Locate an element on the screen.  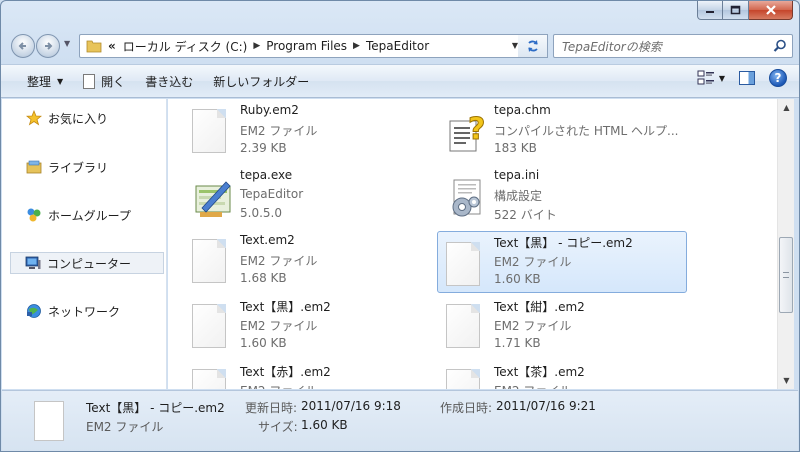
file-item-ruby-em2: Ruby.em2 EM2 ファイル 2.39 KB is located at coordinates (309, 130).